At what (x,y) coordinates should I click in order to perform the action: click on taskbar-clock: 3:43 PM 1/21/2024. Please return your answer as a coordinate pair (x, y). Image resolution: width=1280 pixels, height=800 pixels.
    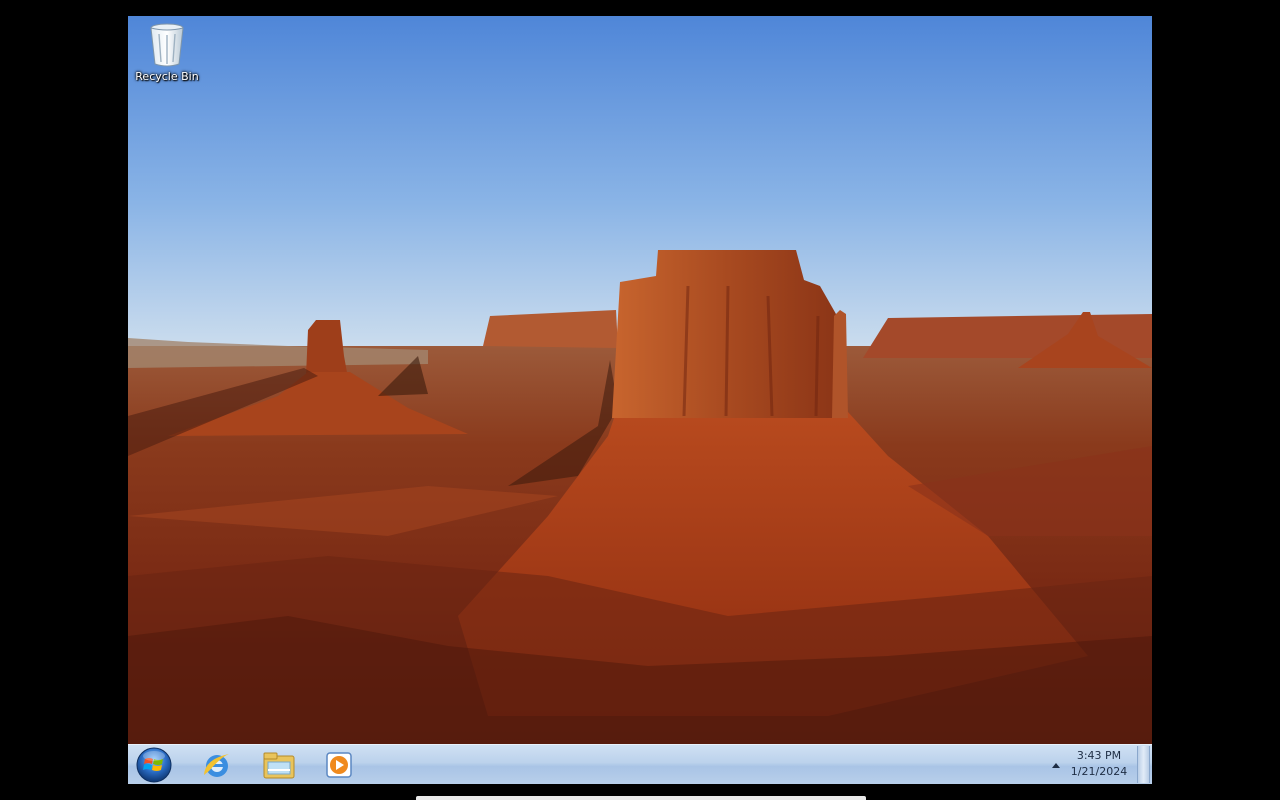
    Looking at the image, I should click on (1099, 765).